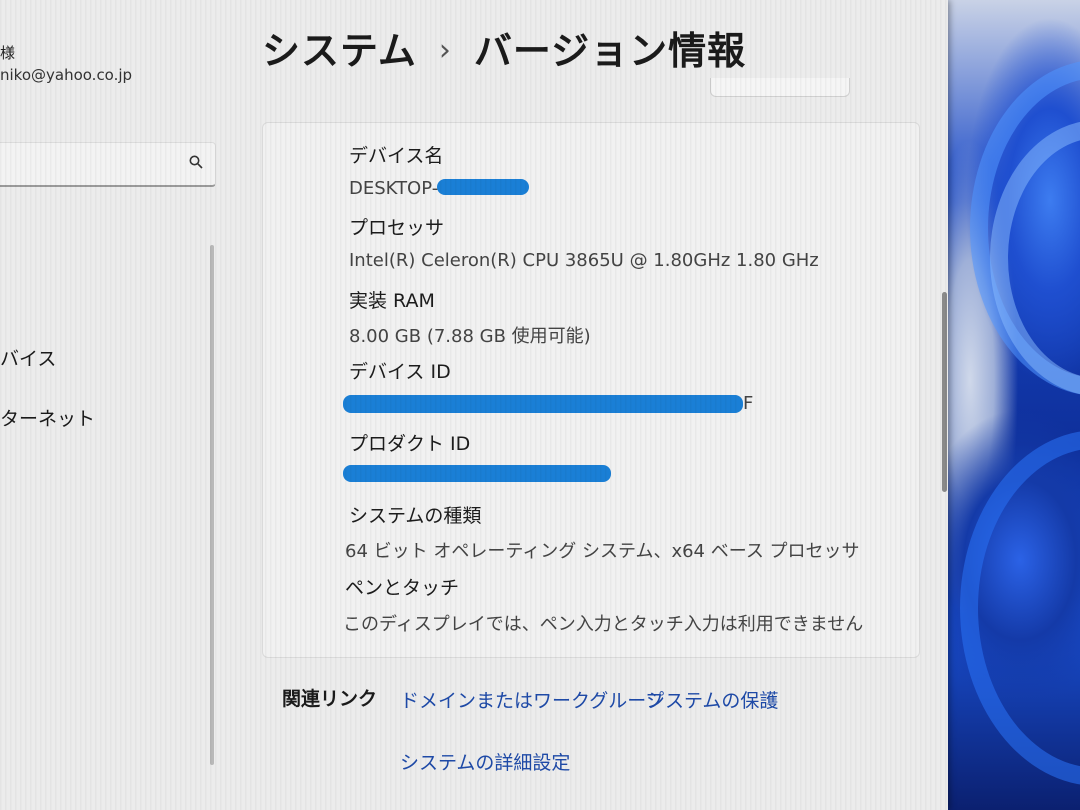 This screenshot has width=1080, height=810. I want to click on system-type-value: 64 ビット オペレーティング システム、x64 ベース プロセッサ, so click(602, 551).